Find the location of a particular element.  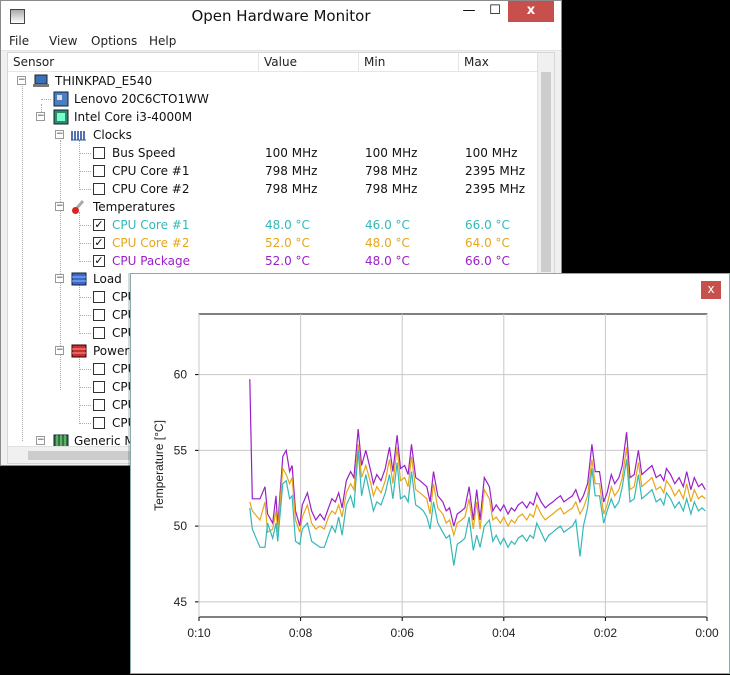

sensor-row-bus-speed: Bus Speed 100 MHz 100 MHz 100 MHz is located at coordinates (281, 153).